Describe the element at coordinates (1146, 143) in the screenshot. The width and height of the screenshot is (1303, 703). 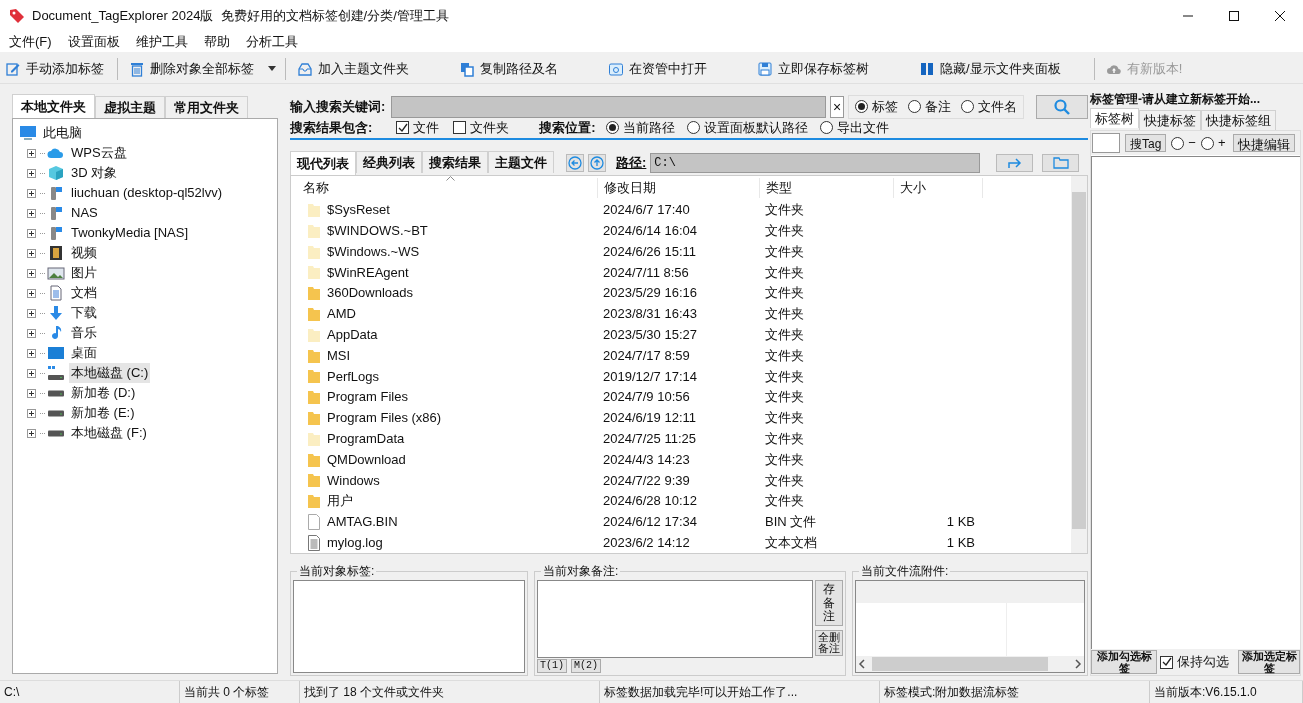
I see `search-tag-button: 搜Tag` at that location.